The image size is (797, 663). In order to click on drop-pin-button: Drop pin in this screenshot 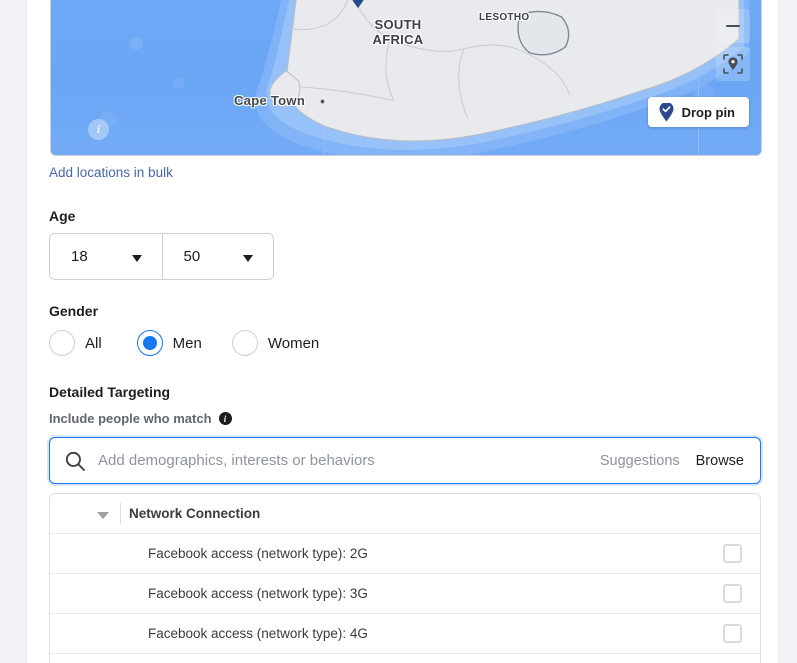, I will do `click(698, 112)`.